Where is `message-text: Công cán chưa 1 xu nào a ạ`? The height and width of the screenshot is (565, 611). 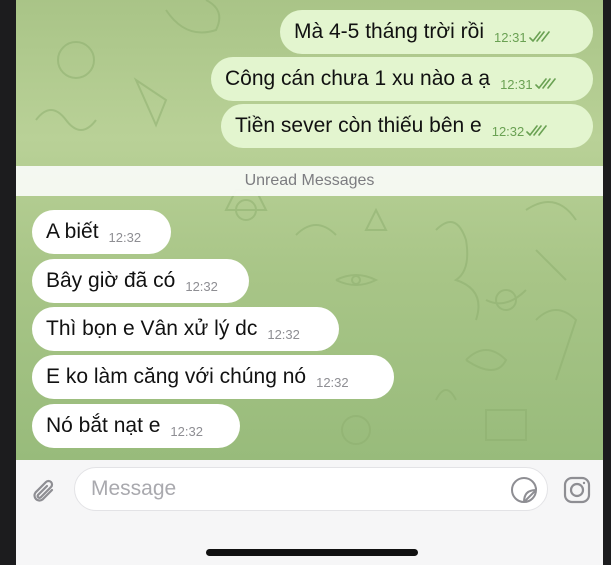
message-text: Công cán chưa 1 xu nào a ạ is located at coordinates (358, 78).